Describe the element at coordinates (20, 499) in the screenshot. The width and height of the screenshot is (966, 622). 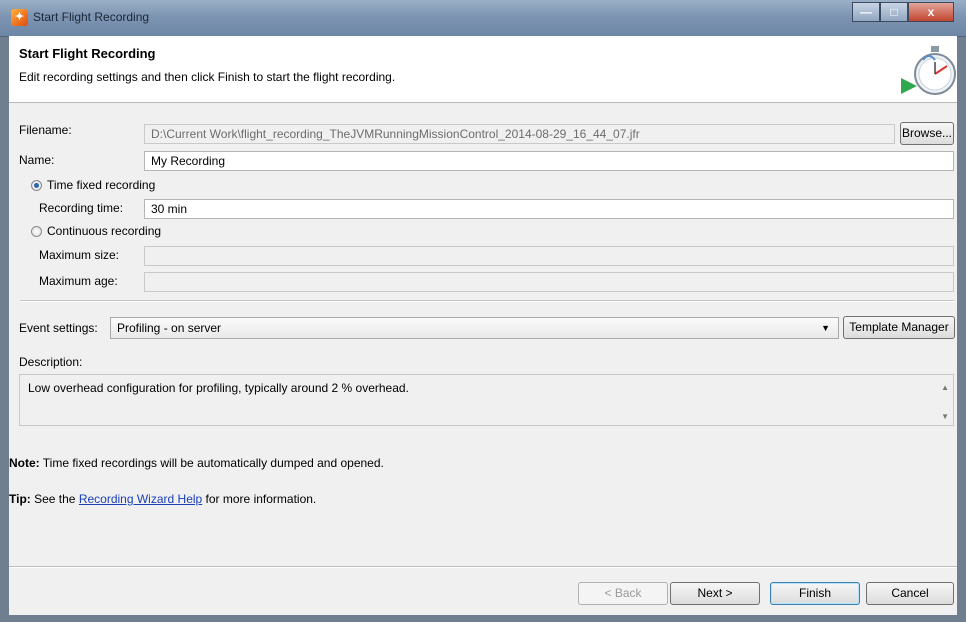
I see `tip-bold: Tip:` at that location.